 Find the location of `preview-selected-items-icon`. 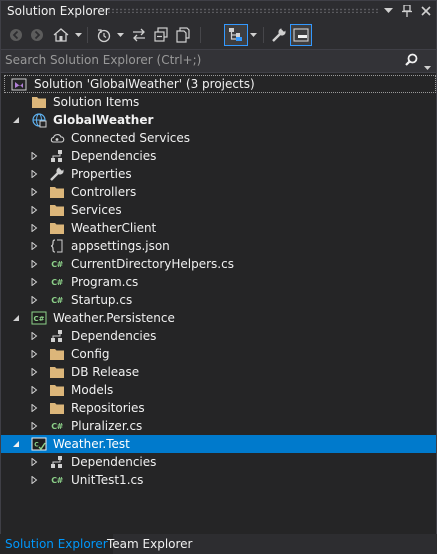

preview-selected-items-icon is located at coordinates (301, 35).